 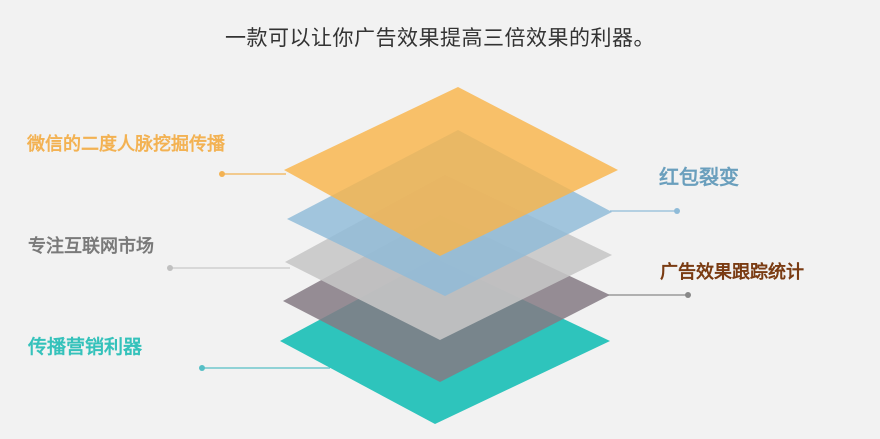 I want to click on connector-marketing, so click(x=264, y=368).